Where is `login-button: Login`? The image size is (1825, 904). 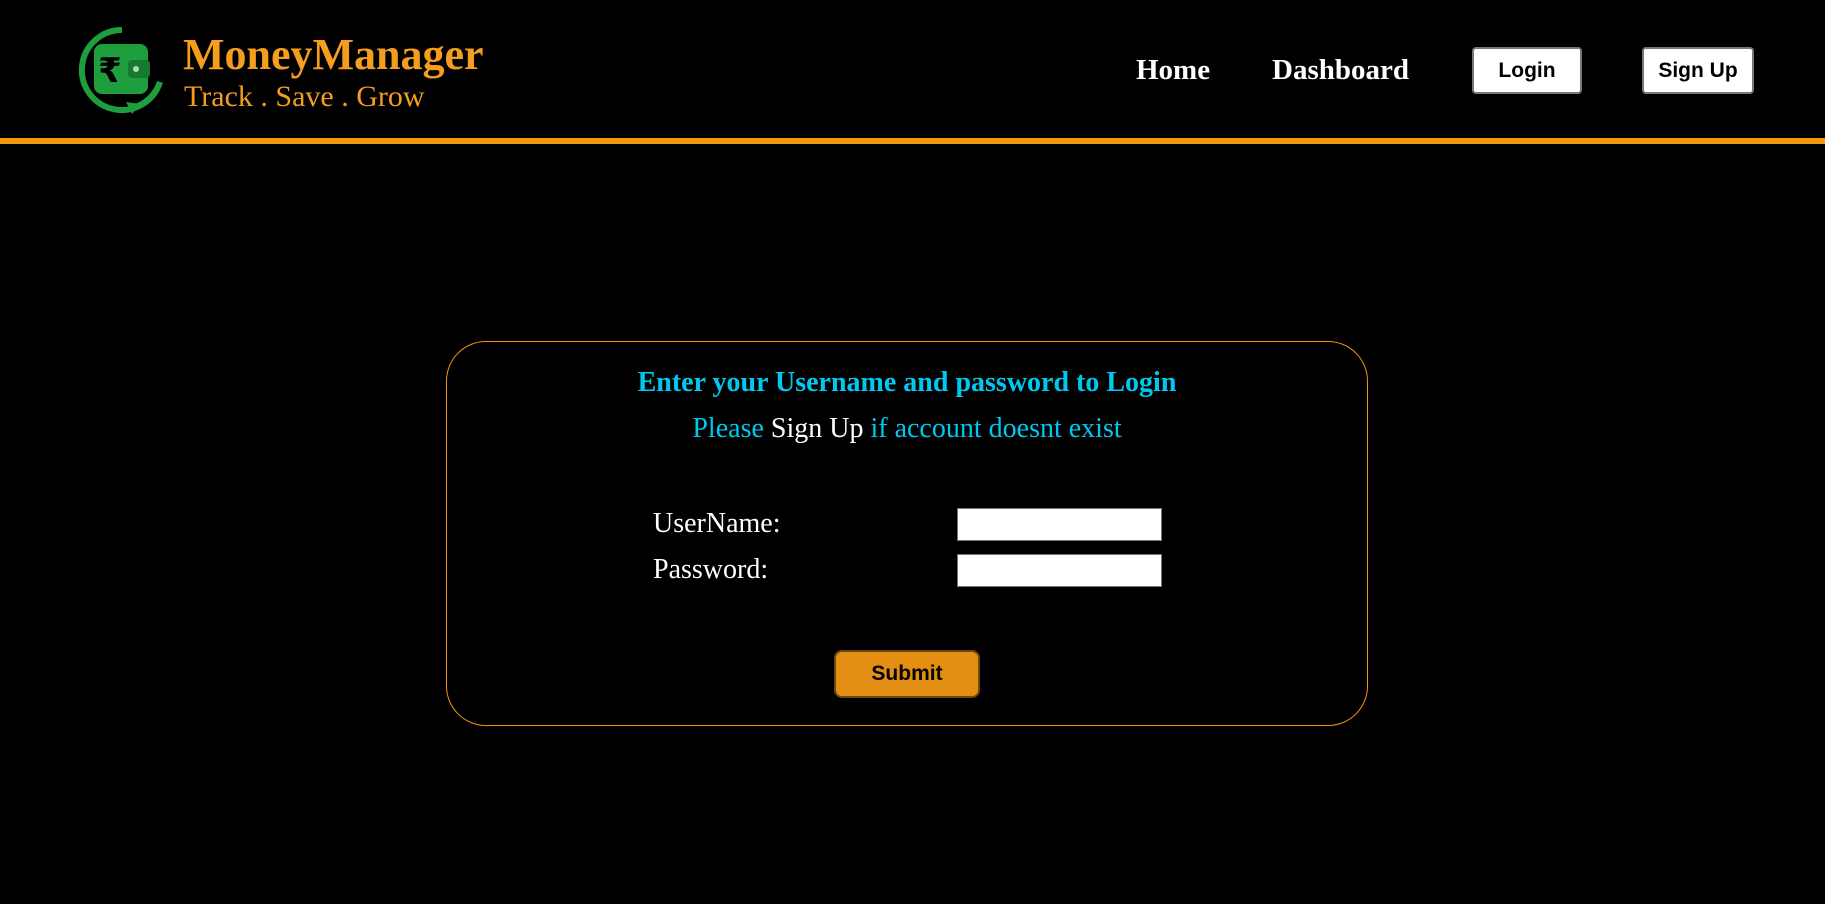 login-button: Login is located at coordinates (1527, 70).